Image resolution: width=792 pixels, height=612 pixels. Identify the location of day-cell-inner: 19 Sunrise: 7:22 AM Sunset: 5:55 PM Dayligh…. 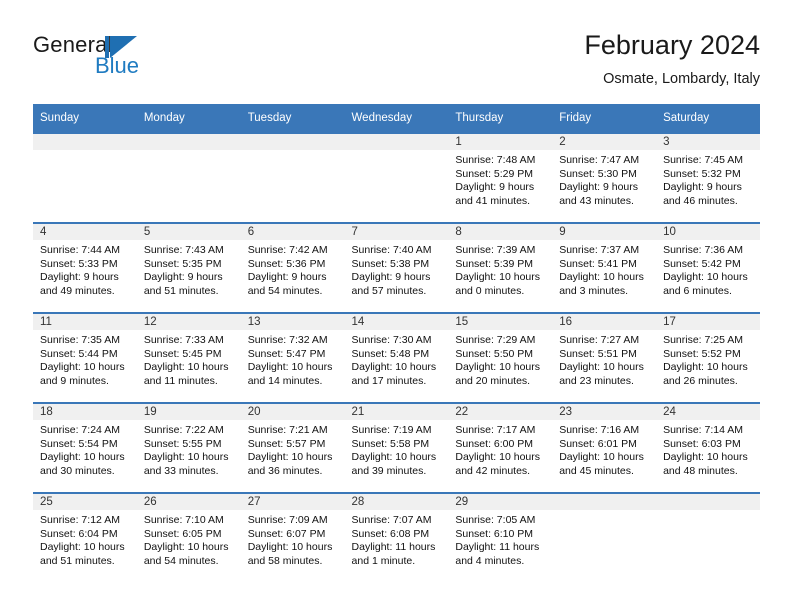
(188, 447).